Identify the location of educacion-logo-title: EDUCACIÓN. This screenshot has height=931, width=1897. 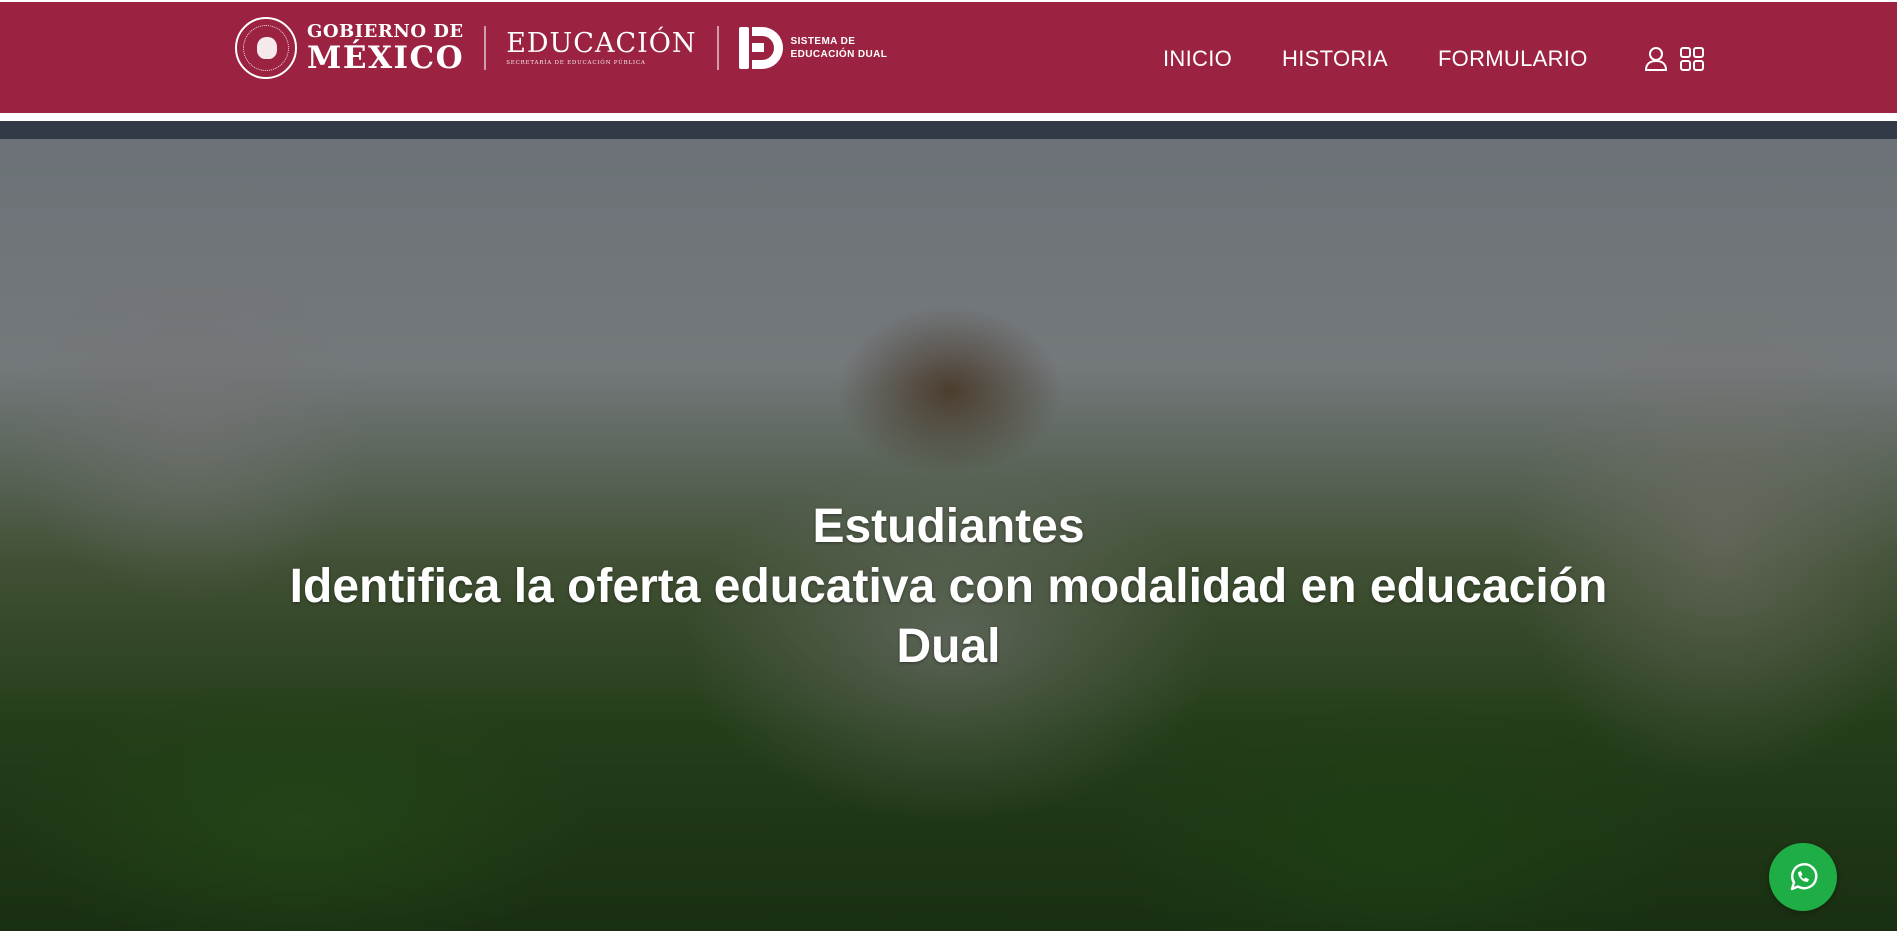
(601, 43).